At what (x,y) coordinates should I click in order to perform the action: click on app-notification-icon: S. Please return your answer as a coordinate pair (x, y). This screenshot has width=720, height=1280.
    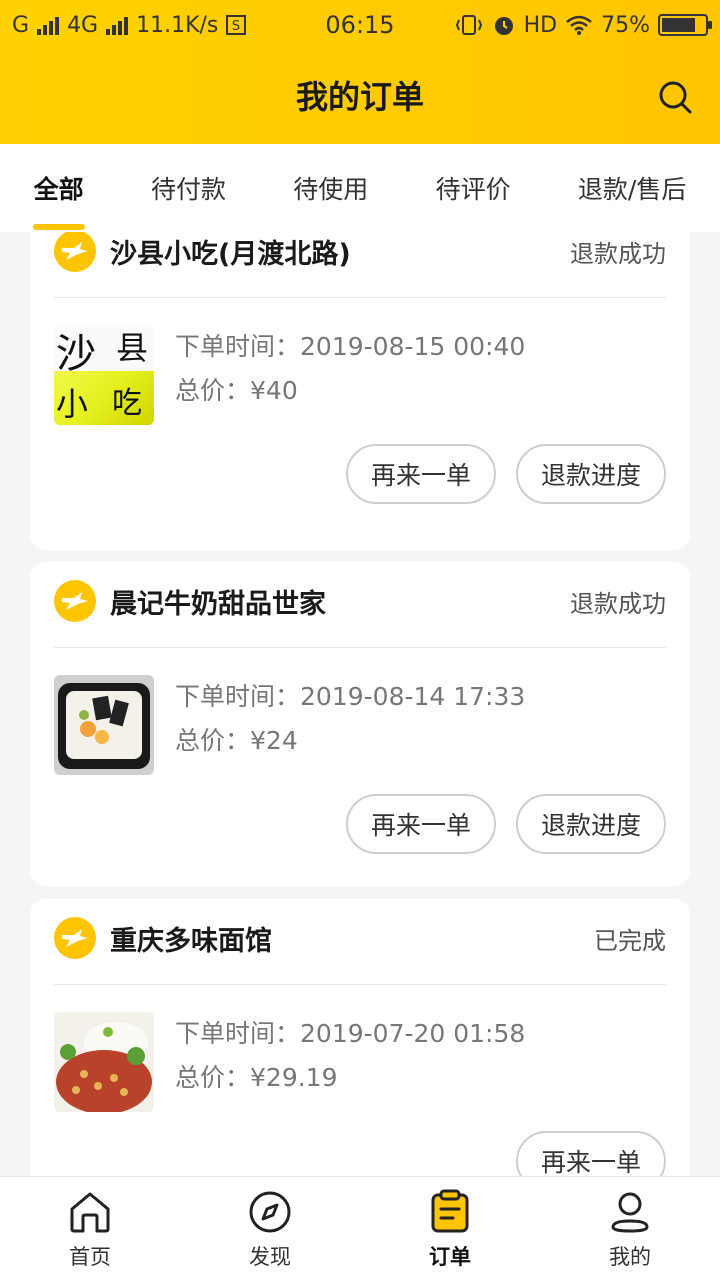
    Looking at the image, I should click on (236, 25).